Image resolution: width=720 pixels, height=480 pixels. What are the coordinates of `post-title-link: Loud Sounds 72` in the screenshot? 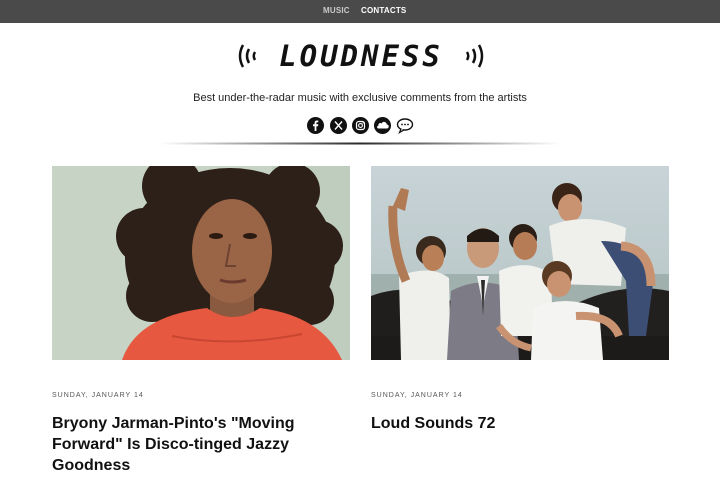 It's located at (501, 423).